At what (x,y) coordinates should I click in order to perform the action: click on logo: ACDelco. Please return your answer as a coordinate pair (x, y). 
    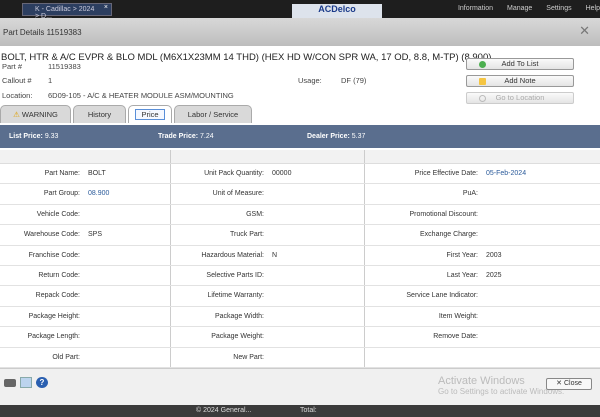
    Looking at the image, I should click on (337, 11).